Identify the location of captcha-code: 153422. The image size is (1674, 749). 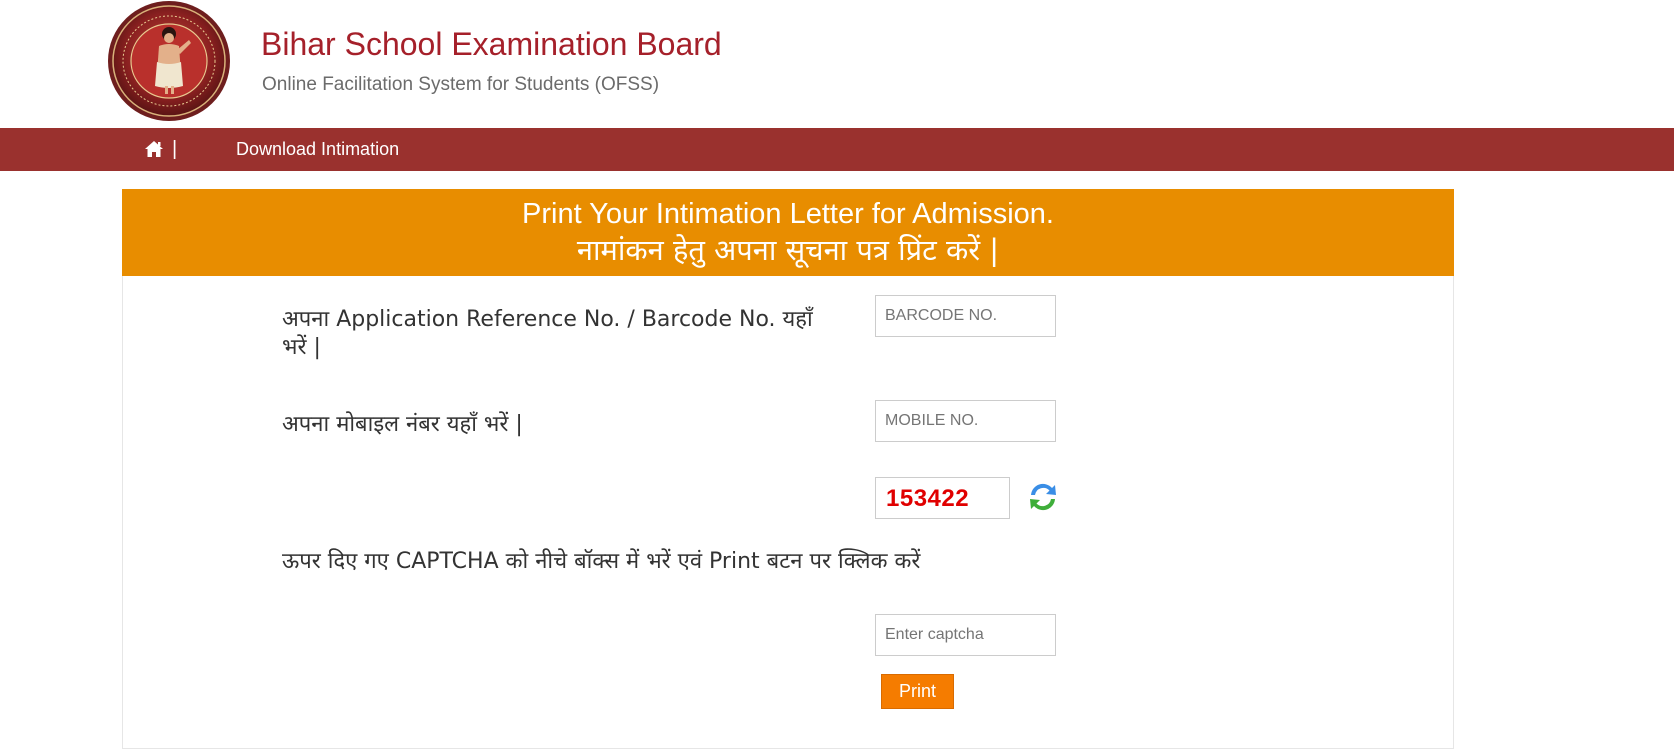
(928, 498).